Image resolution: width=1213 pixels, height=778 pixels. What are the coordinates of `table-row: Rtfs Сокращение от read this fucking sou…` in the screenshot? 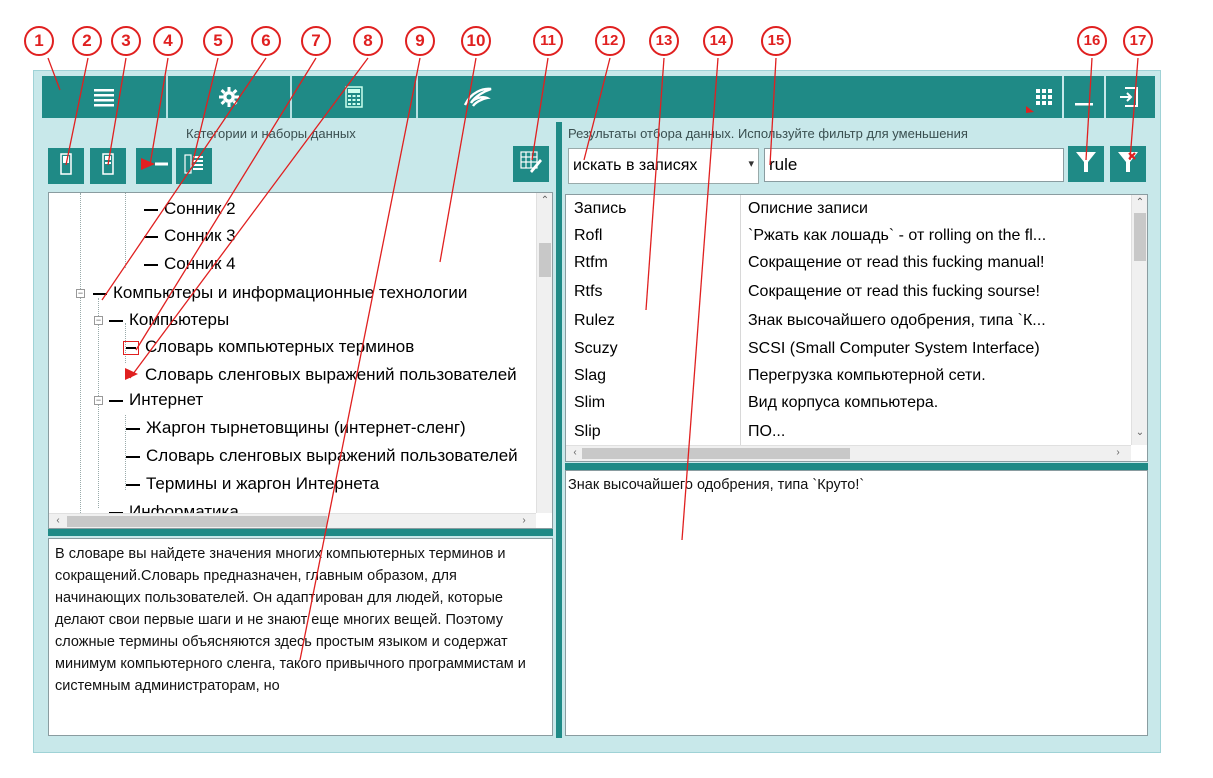 It's located at (848, 293).